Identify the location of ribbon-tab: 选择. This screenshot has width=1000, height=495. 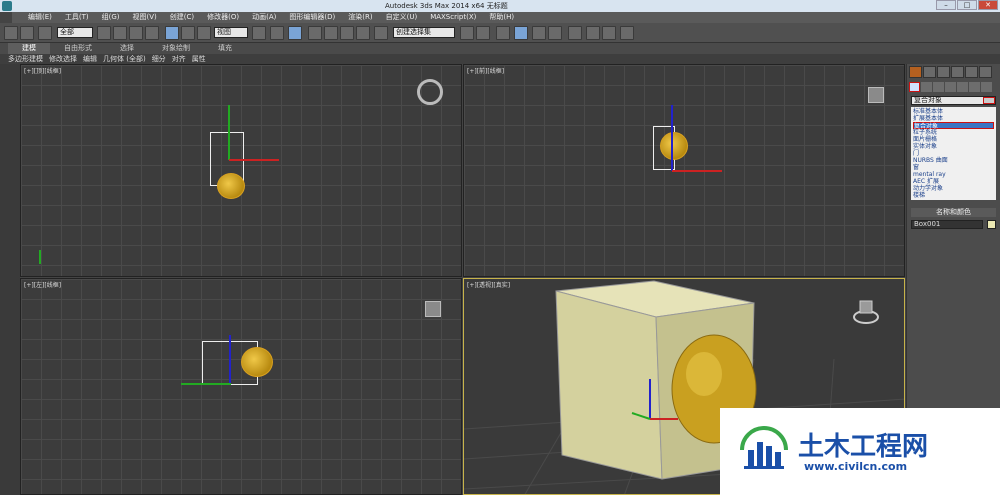
(127, 48).